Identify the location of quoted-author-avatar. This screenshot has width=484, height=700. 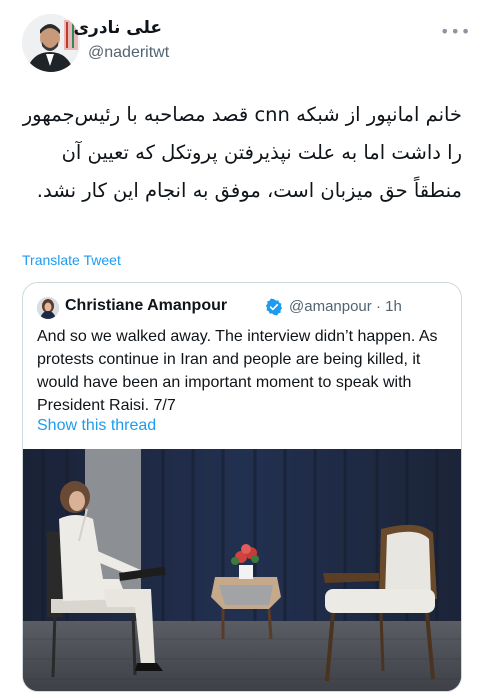
(48, 308).